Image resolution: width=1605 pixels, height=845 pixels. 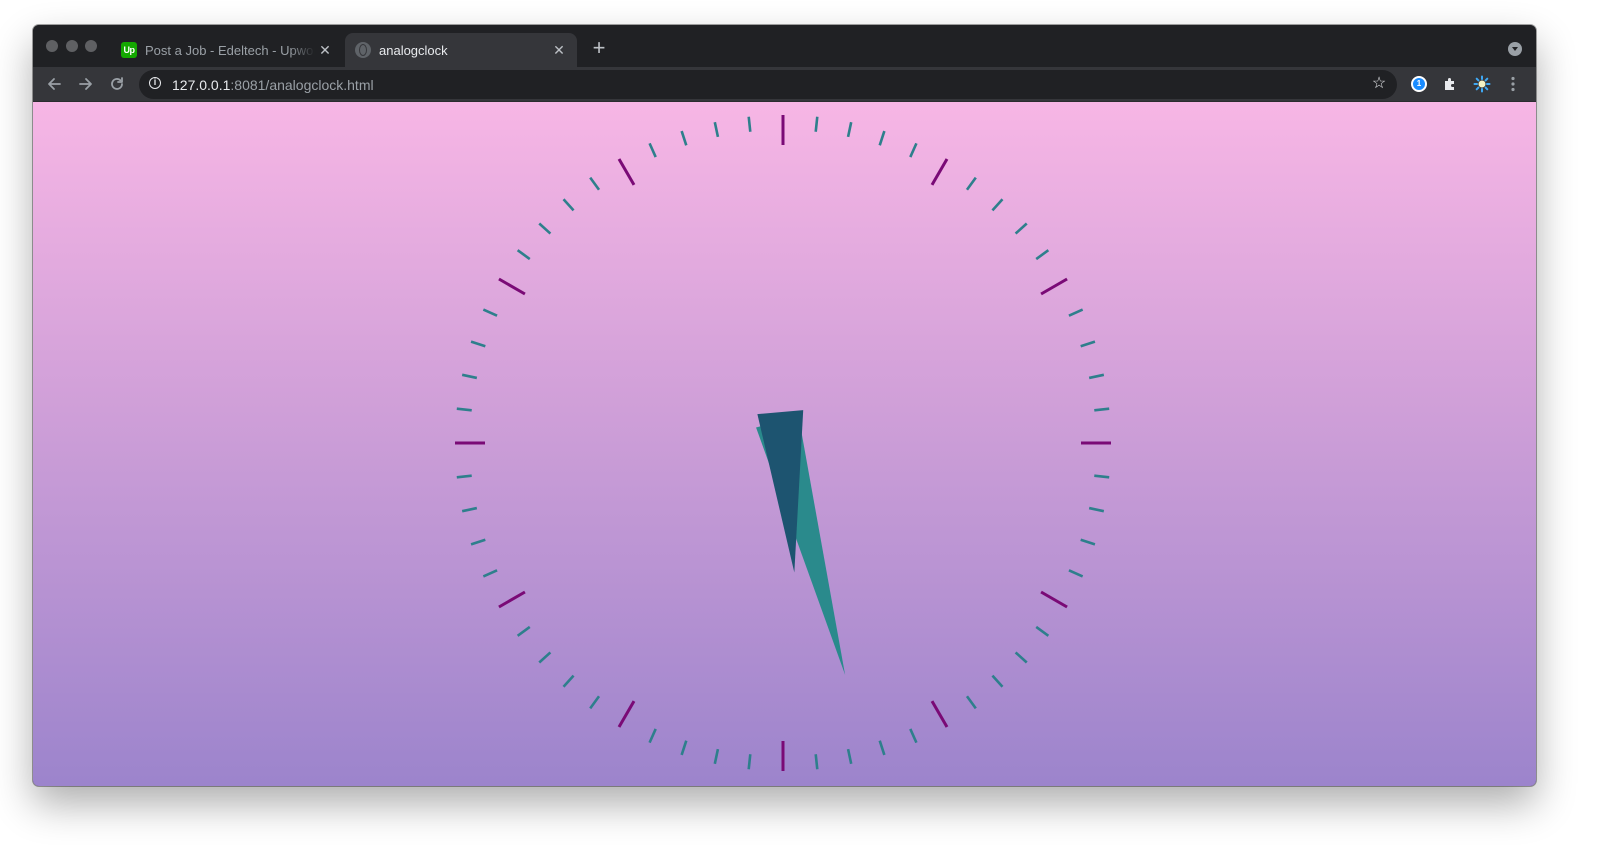 What do you see at coordinates (52, 46) in the screenshot?
I see `window-close-control` at bounding box center [52, 46].